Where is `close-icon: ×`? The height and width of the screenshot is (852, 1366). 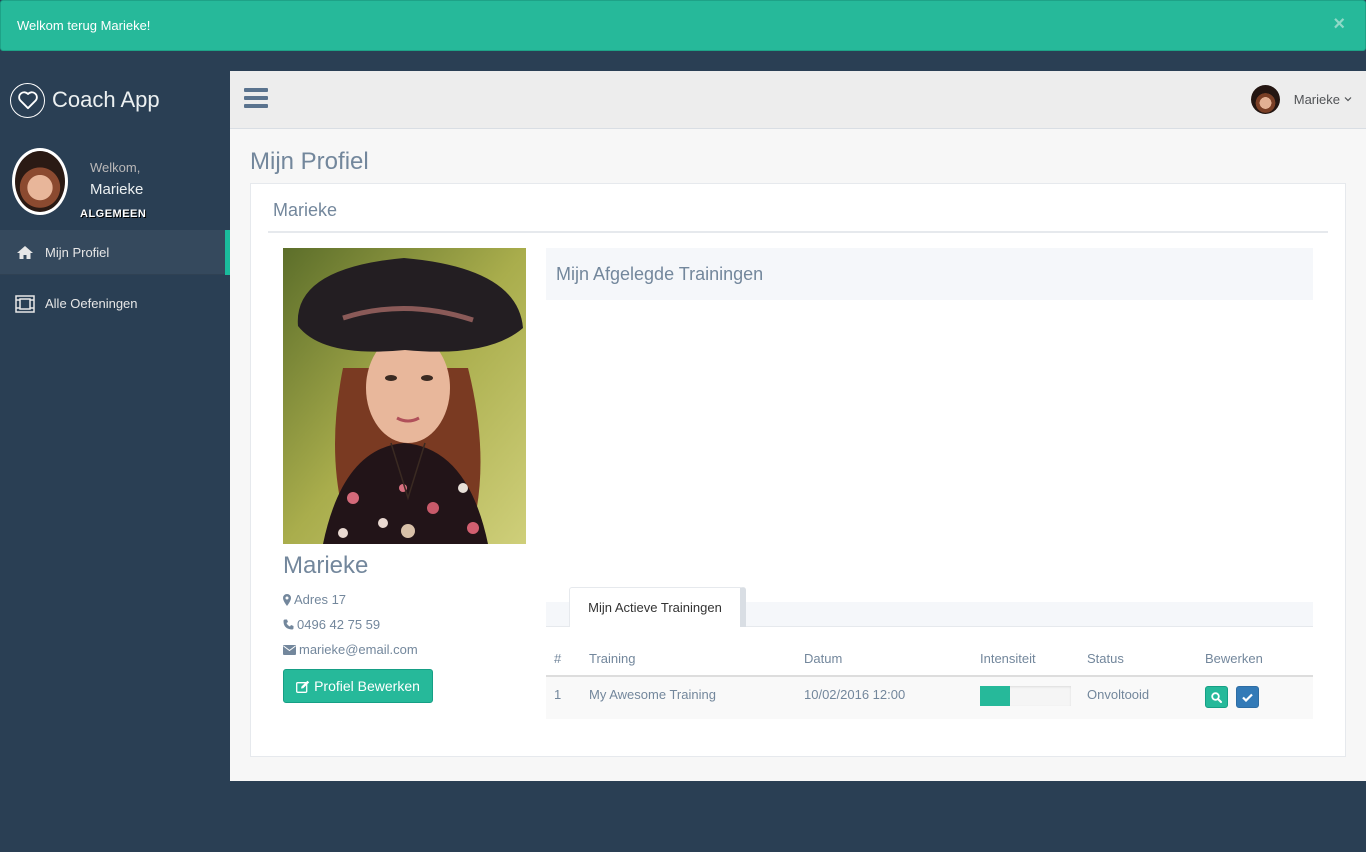
close-icon: × is located at coordinates (1339, 24).